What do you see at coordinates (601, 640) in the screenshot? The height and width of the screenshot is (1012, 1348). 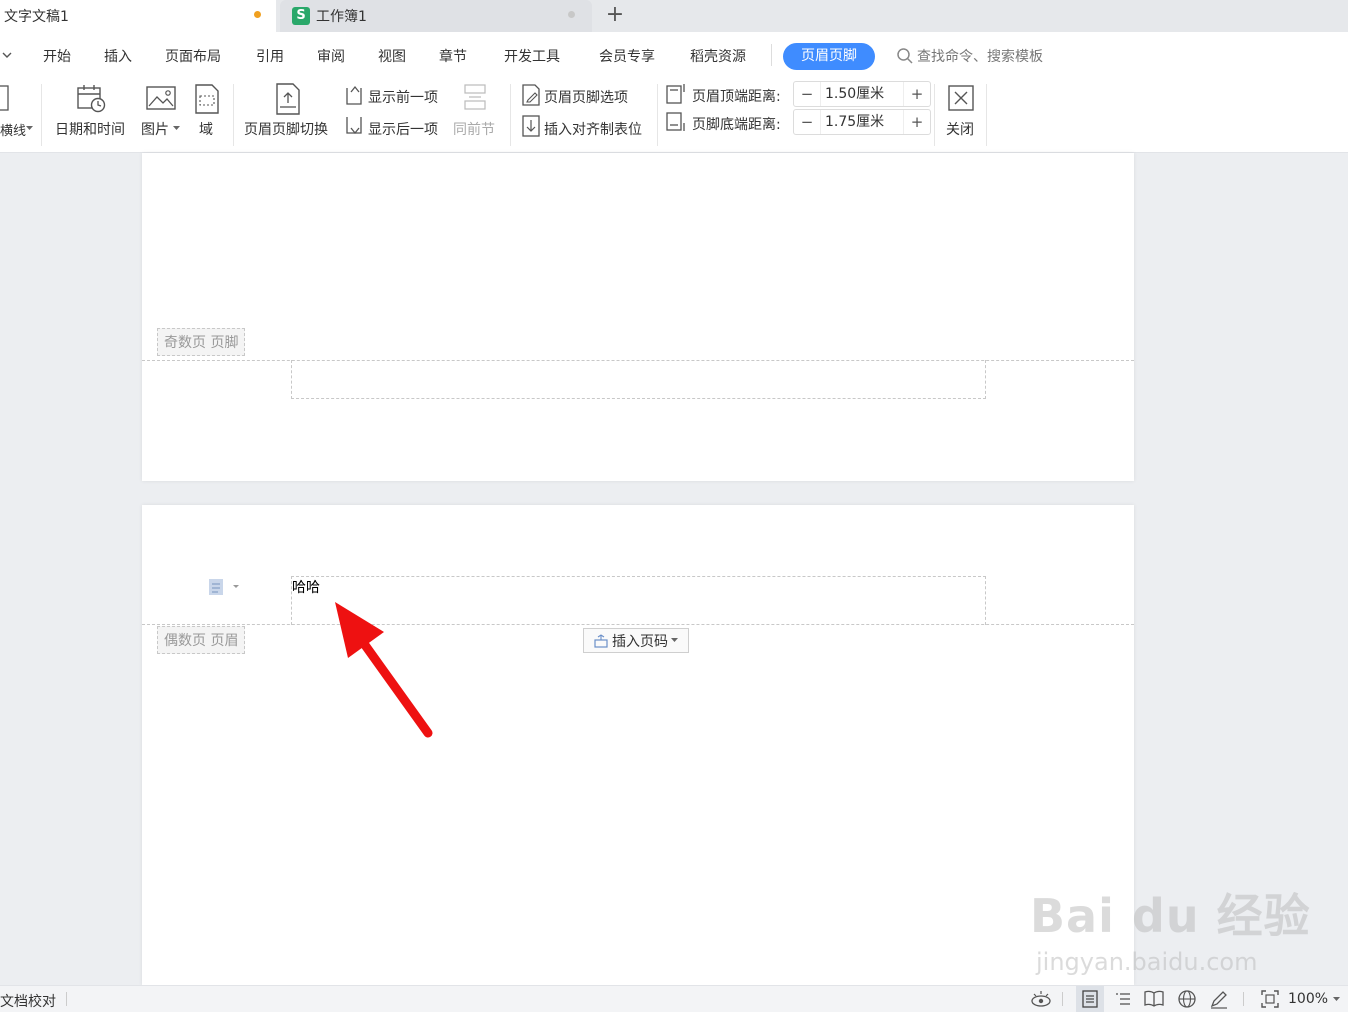 I see `page-number-icon` at bounding box center [601, 640].